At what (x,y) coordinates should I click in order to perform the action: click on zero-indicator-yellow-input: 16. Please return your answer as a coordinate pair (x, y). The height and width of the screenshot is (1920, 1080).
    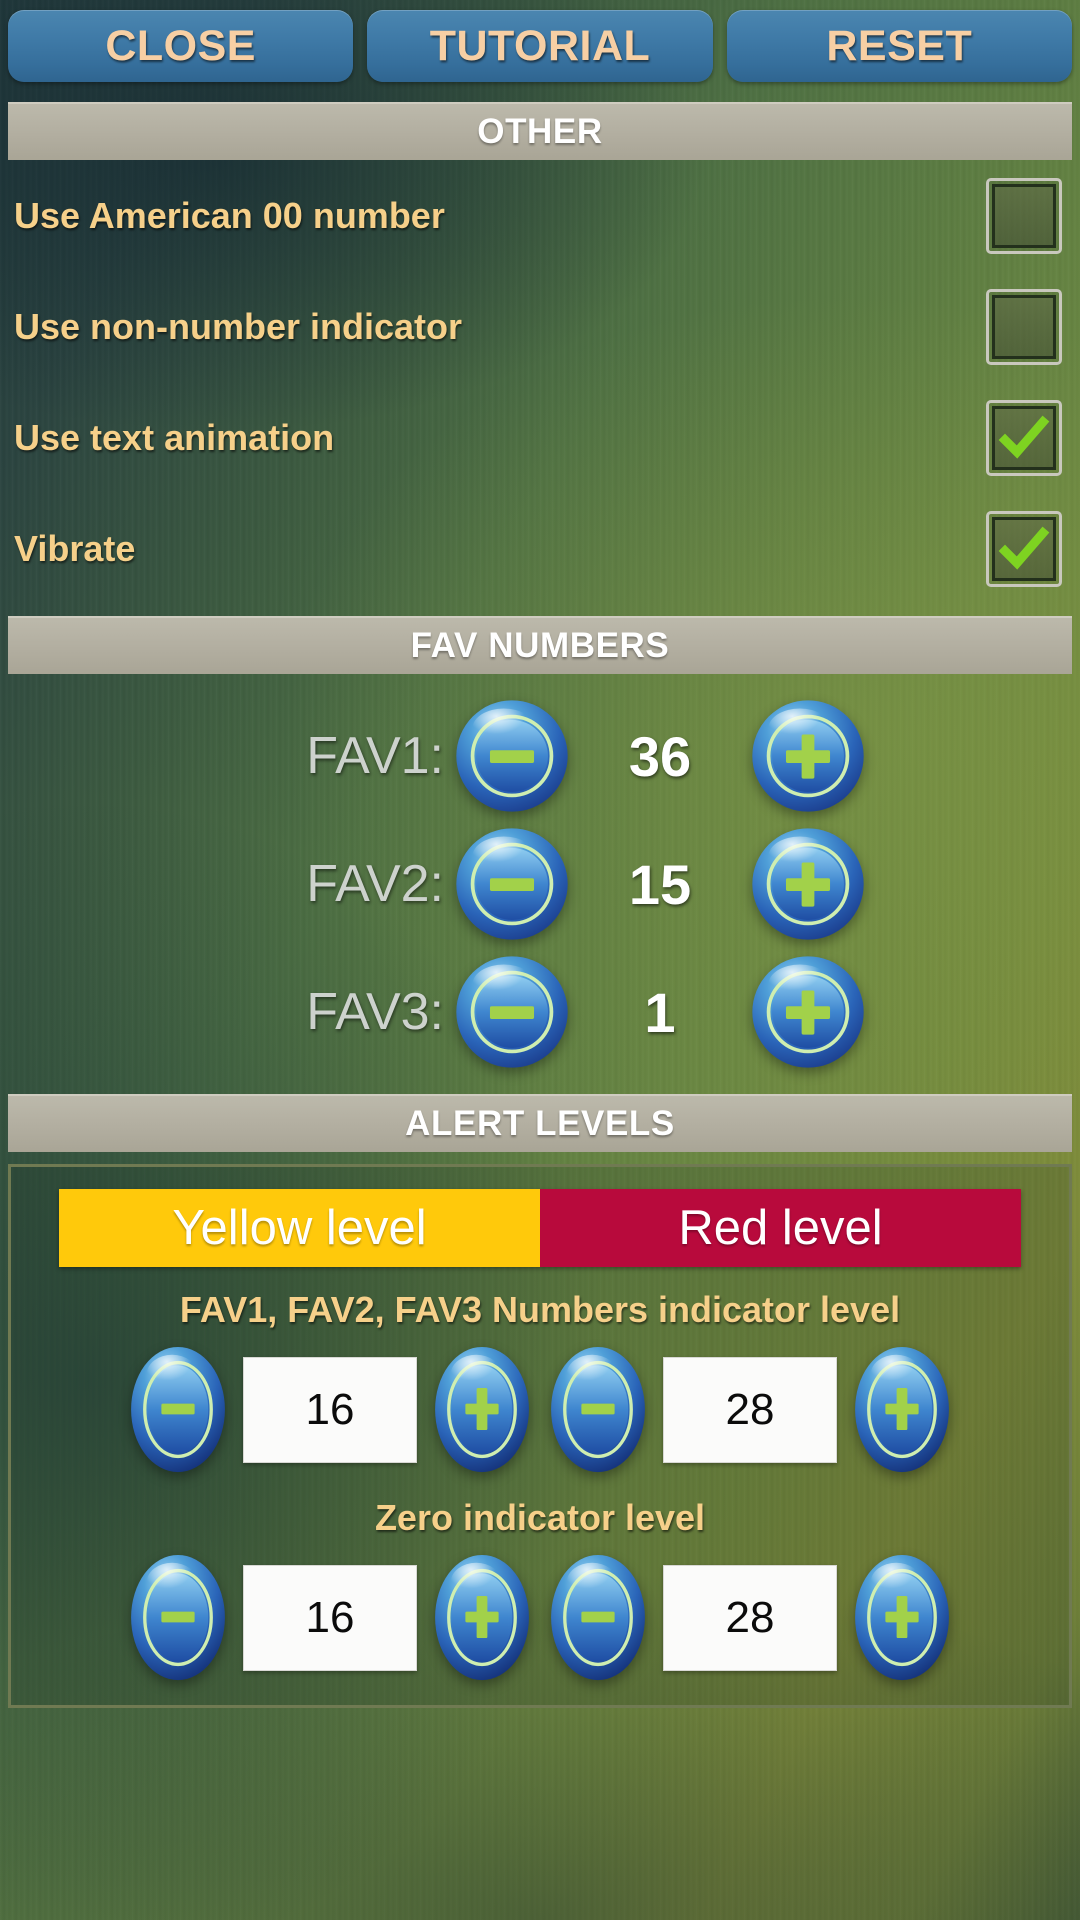
    Looking at the image, I should click on (330, 1618).